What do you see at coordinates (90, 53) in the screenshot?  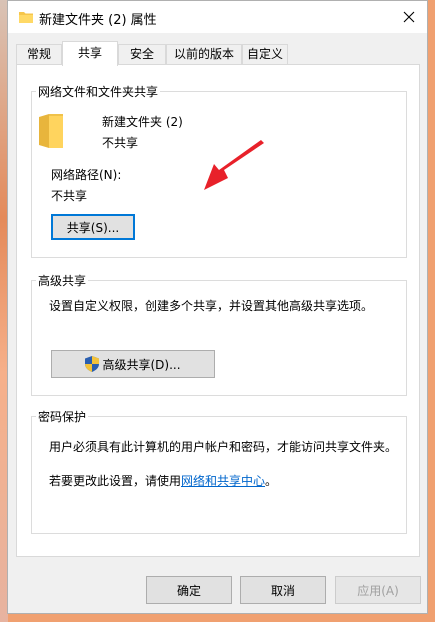 I see `tab-sharing: 共享` at bounding box center [90, 53].